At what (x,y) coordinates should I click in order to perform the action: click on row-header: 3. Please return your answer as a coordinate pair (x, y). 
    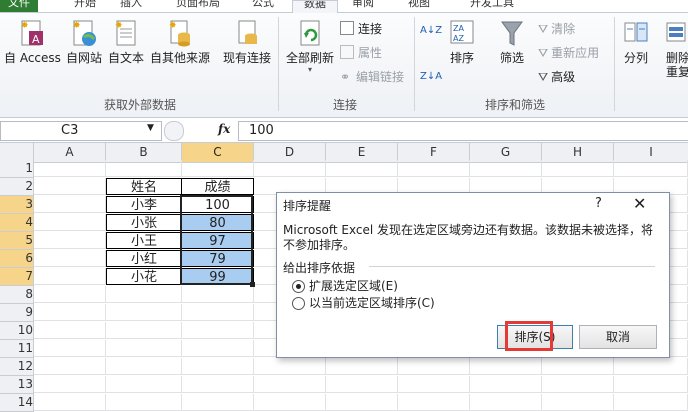
    Looking at the image, I should click on (17, 205).